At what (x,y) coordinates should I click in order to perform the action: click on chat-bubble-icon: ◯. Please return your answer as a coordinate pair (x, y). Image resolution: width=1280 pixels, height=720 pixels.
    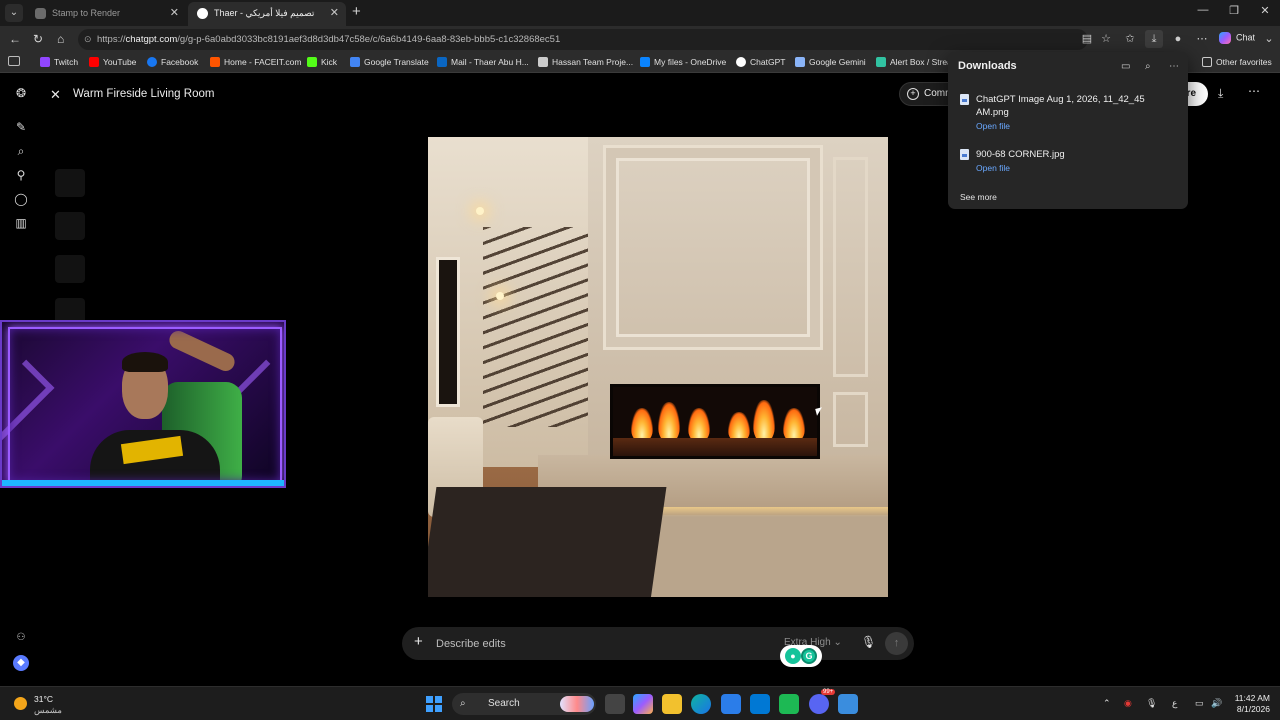
    Looking at the image, I should click on (21, 199).